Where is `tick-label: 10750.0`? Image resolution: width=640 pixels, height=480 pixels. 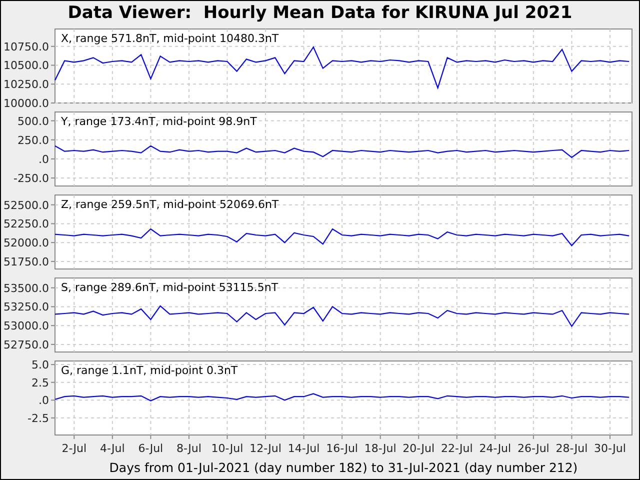 tick-label: 10750.0 is located at coordinates (26, 47).